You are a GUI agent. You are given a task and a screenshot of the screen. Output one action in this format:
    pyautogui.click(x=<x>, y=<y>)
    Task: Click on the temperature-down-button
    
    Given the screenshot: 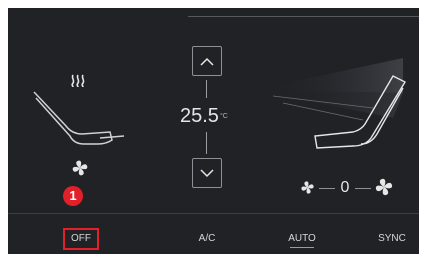 What is the action you would take?
    pyautogui.click(x=207, y=173)
    